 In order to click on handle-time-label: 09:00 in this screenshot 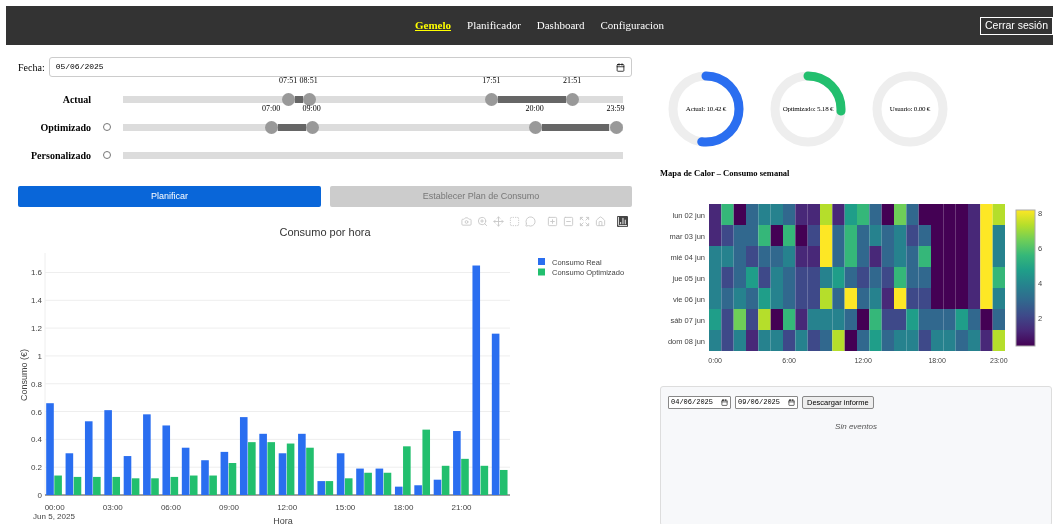, I will do `click(311, 108)`.